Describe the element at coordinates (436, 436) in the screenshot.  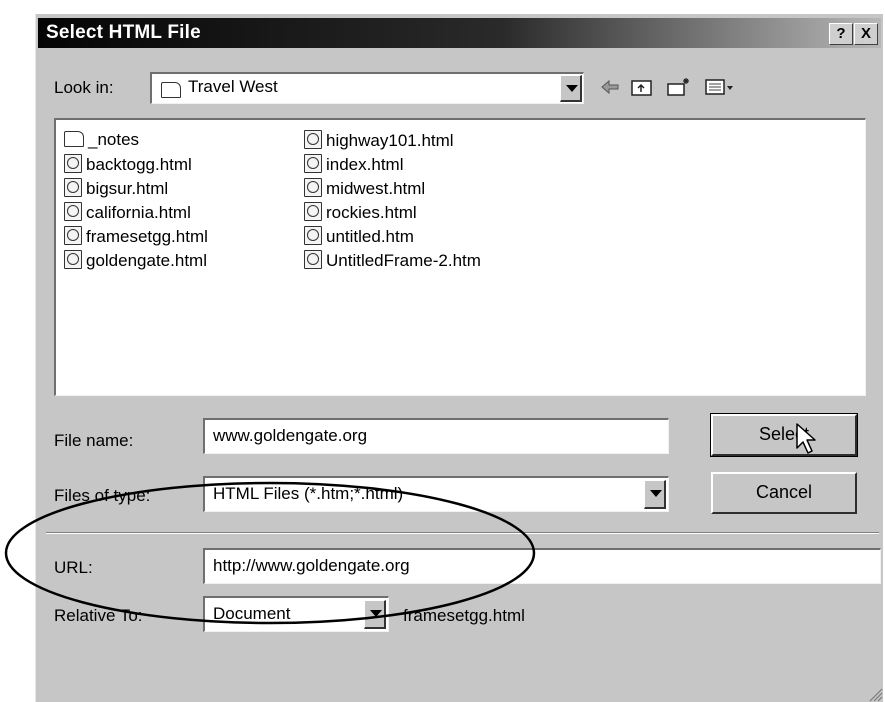
I see `file-name-field: www.goldengate.org` at that location.